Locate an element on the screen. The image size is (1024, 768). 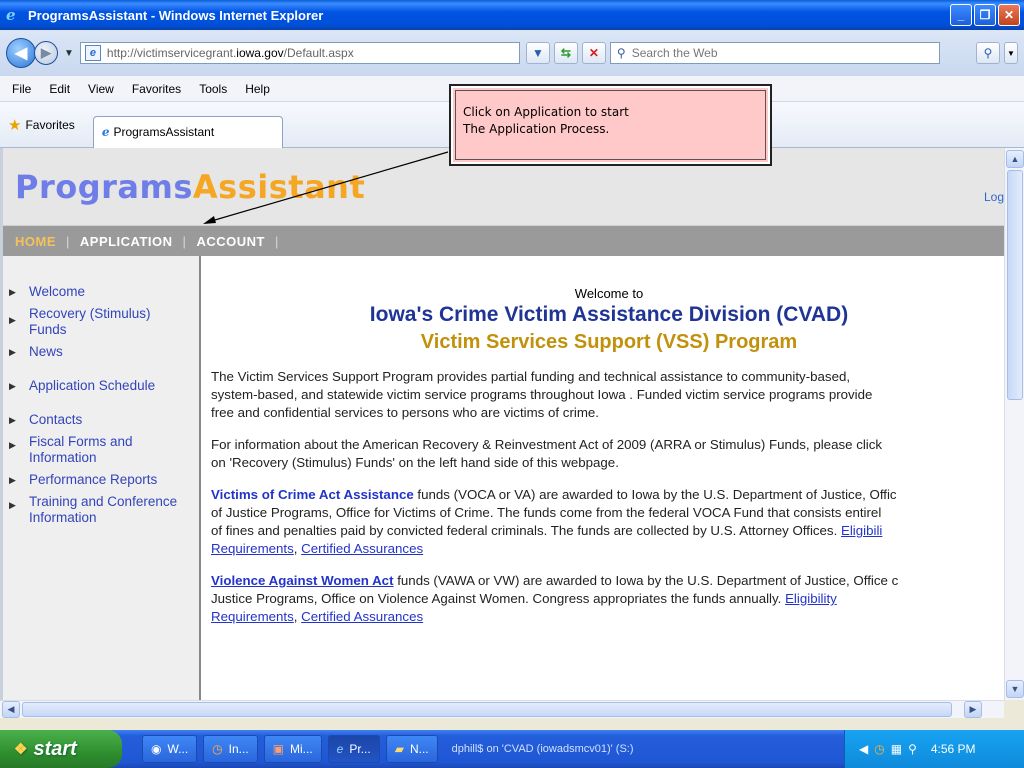
tray-clock: 4:56 PM is located at coordinates (953, 749).